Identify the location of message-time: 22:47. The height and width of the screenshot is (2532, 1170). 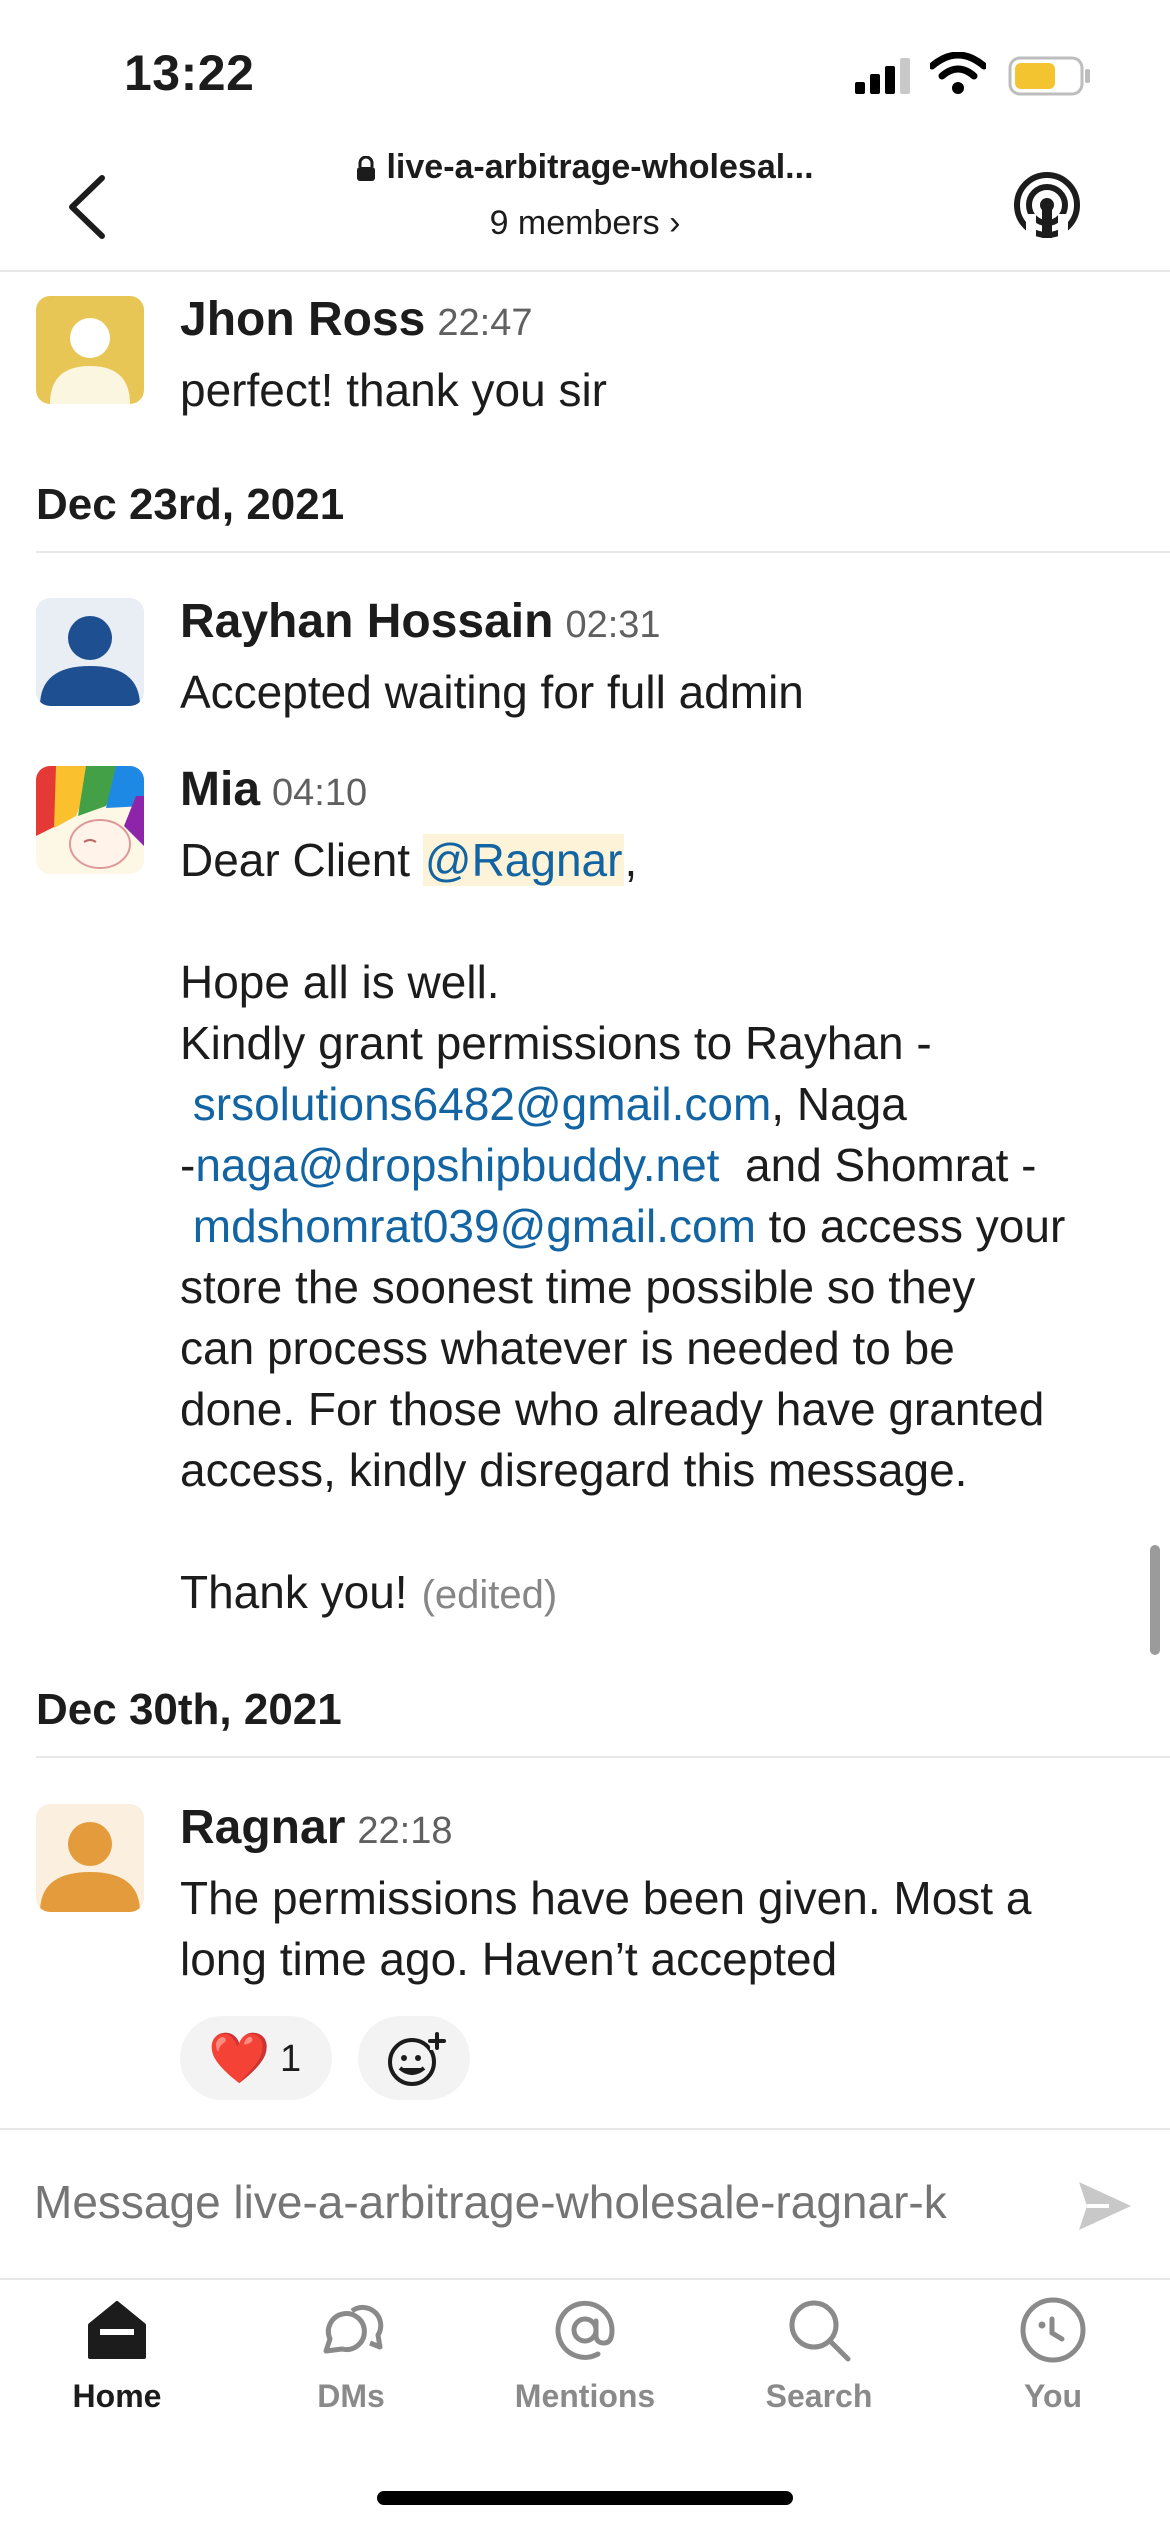
(485, 323).